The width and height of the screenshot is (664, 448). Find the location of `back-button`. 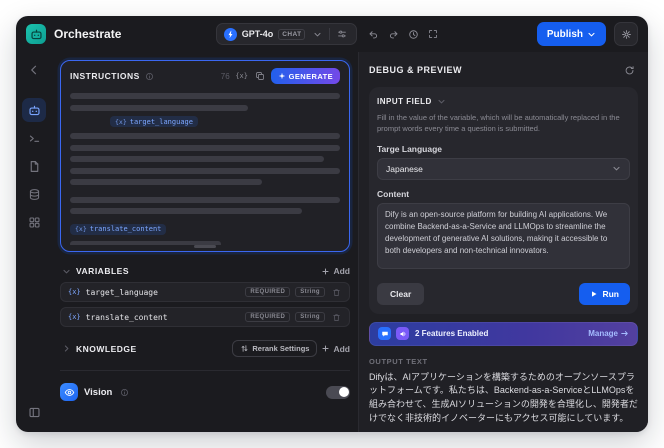

back-button is located at coordinates (34, 70).